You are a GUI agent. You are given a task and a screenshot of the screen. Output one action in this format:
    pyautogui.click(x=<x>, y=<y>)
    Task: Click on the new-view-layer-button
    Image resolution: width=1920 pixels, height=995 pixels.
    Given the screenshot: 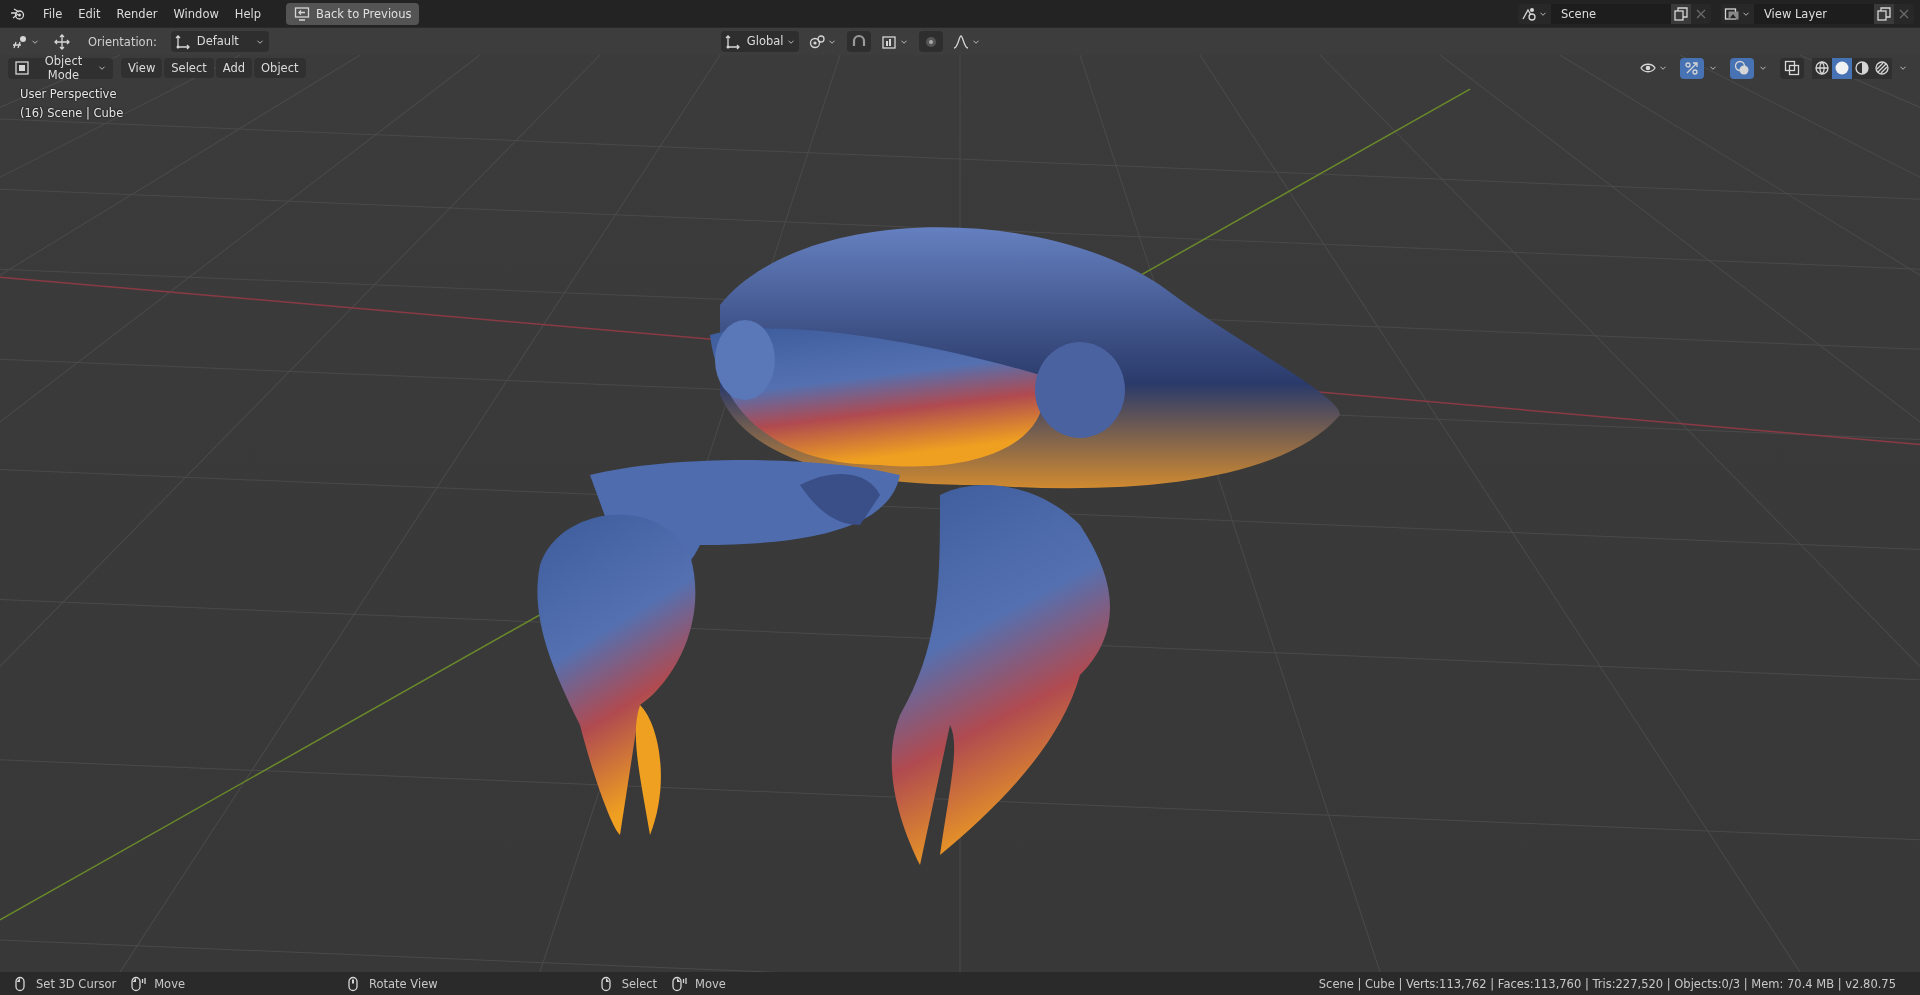 What is the action you would take?
    pyautogui.click(x=1884, y=13)
    